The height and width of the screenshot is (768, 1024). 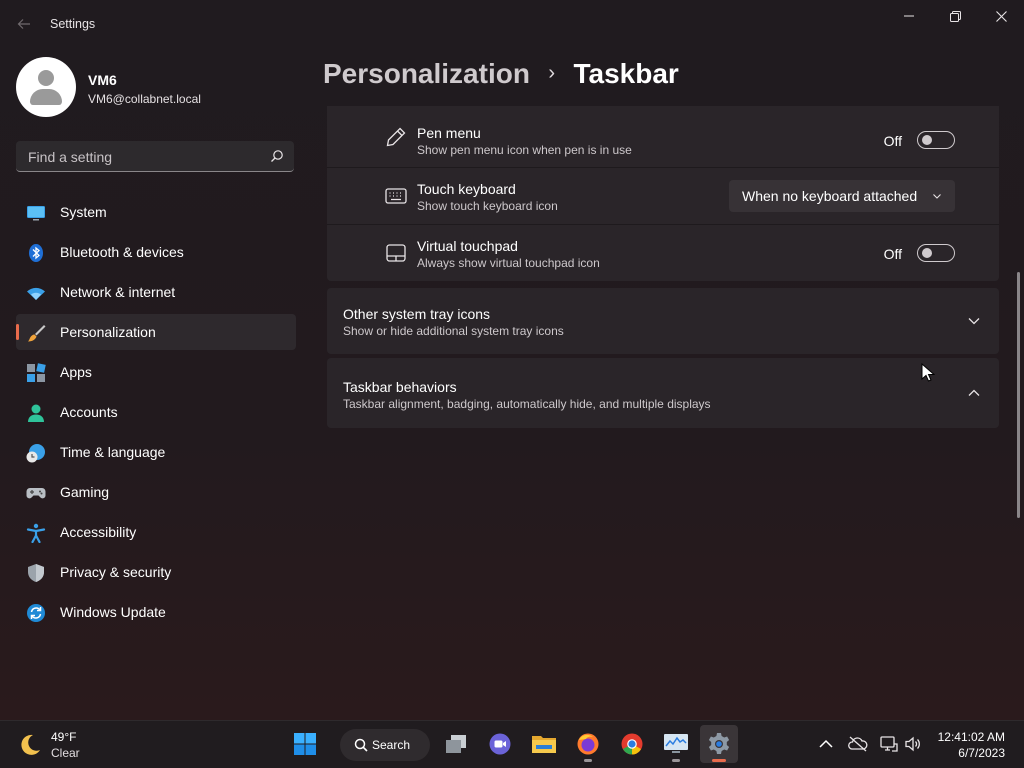 I want to click on firefox-button, so click(x=588, y=745).